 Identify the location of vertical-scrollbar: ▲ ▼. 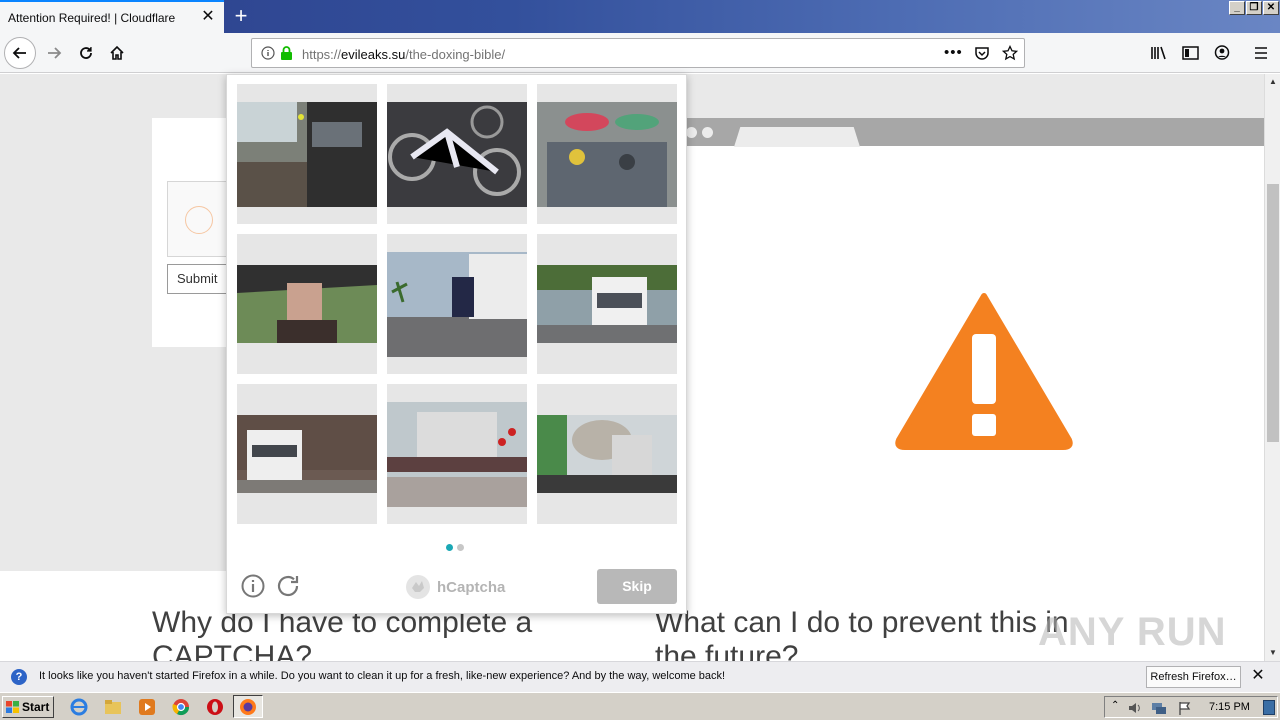
(1272, 367).